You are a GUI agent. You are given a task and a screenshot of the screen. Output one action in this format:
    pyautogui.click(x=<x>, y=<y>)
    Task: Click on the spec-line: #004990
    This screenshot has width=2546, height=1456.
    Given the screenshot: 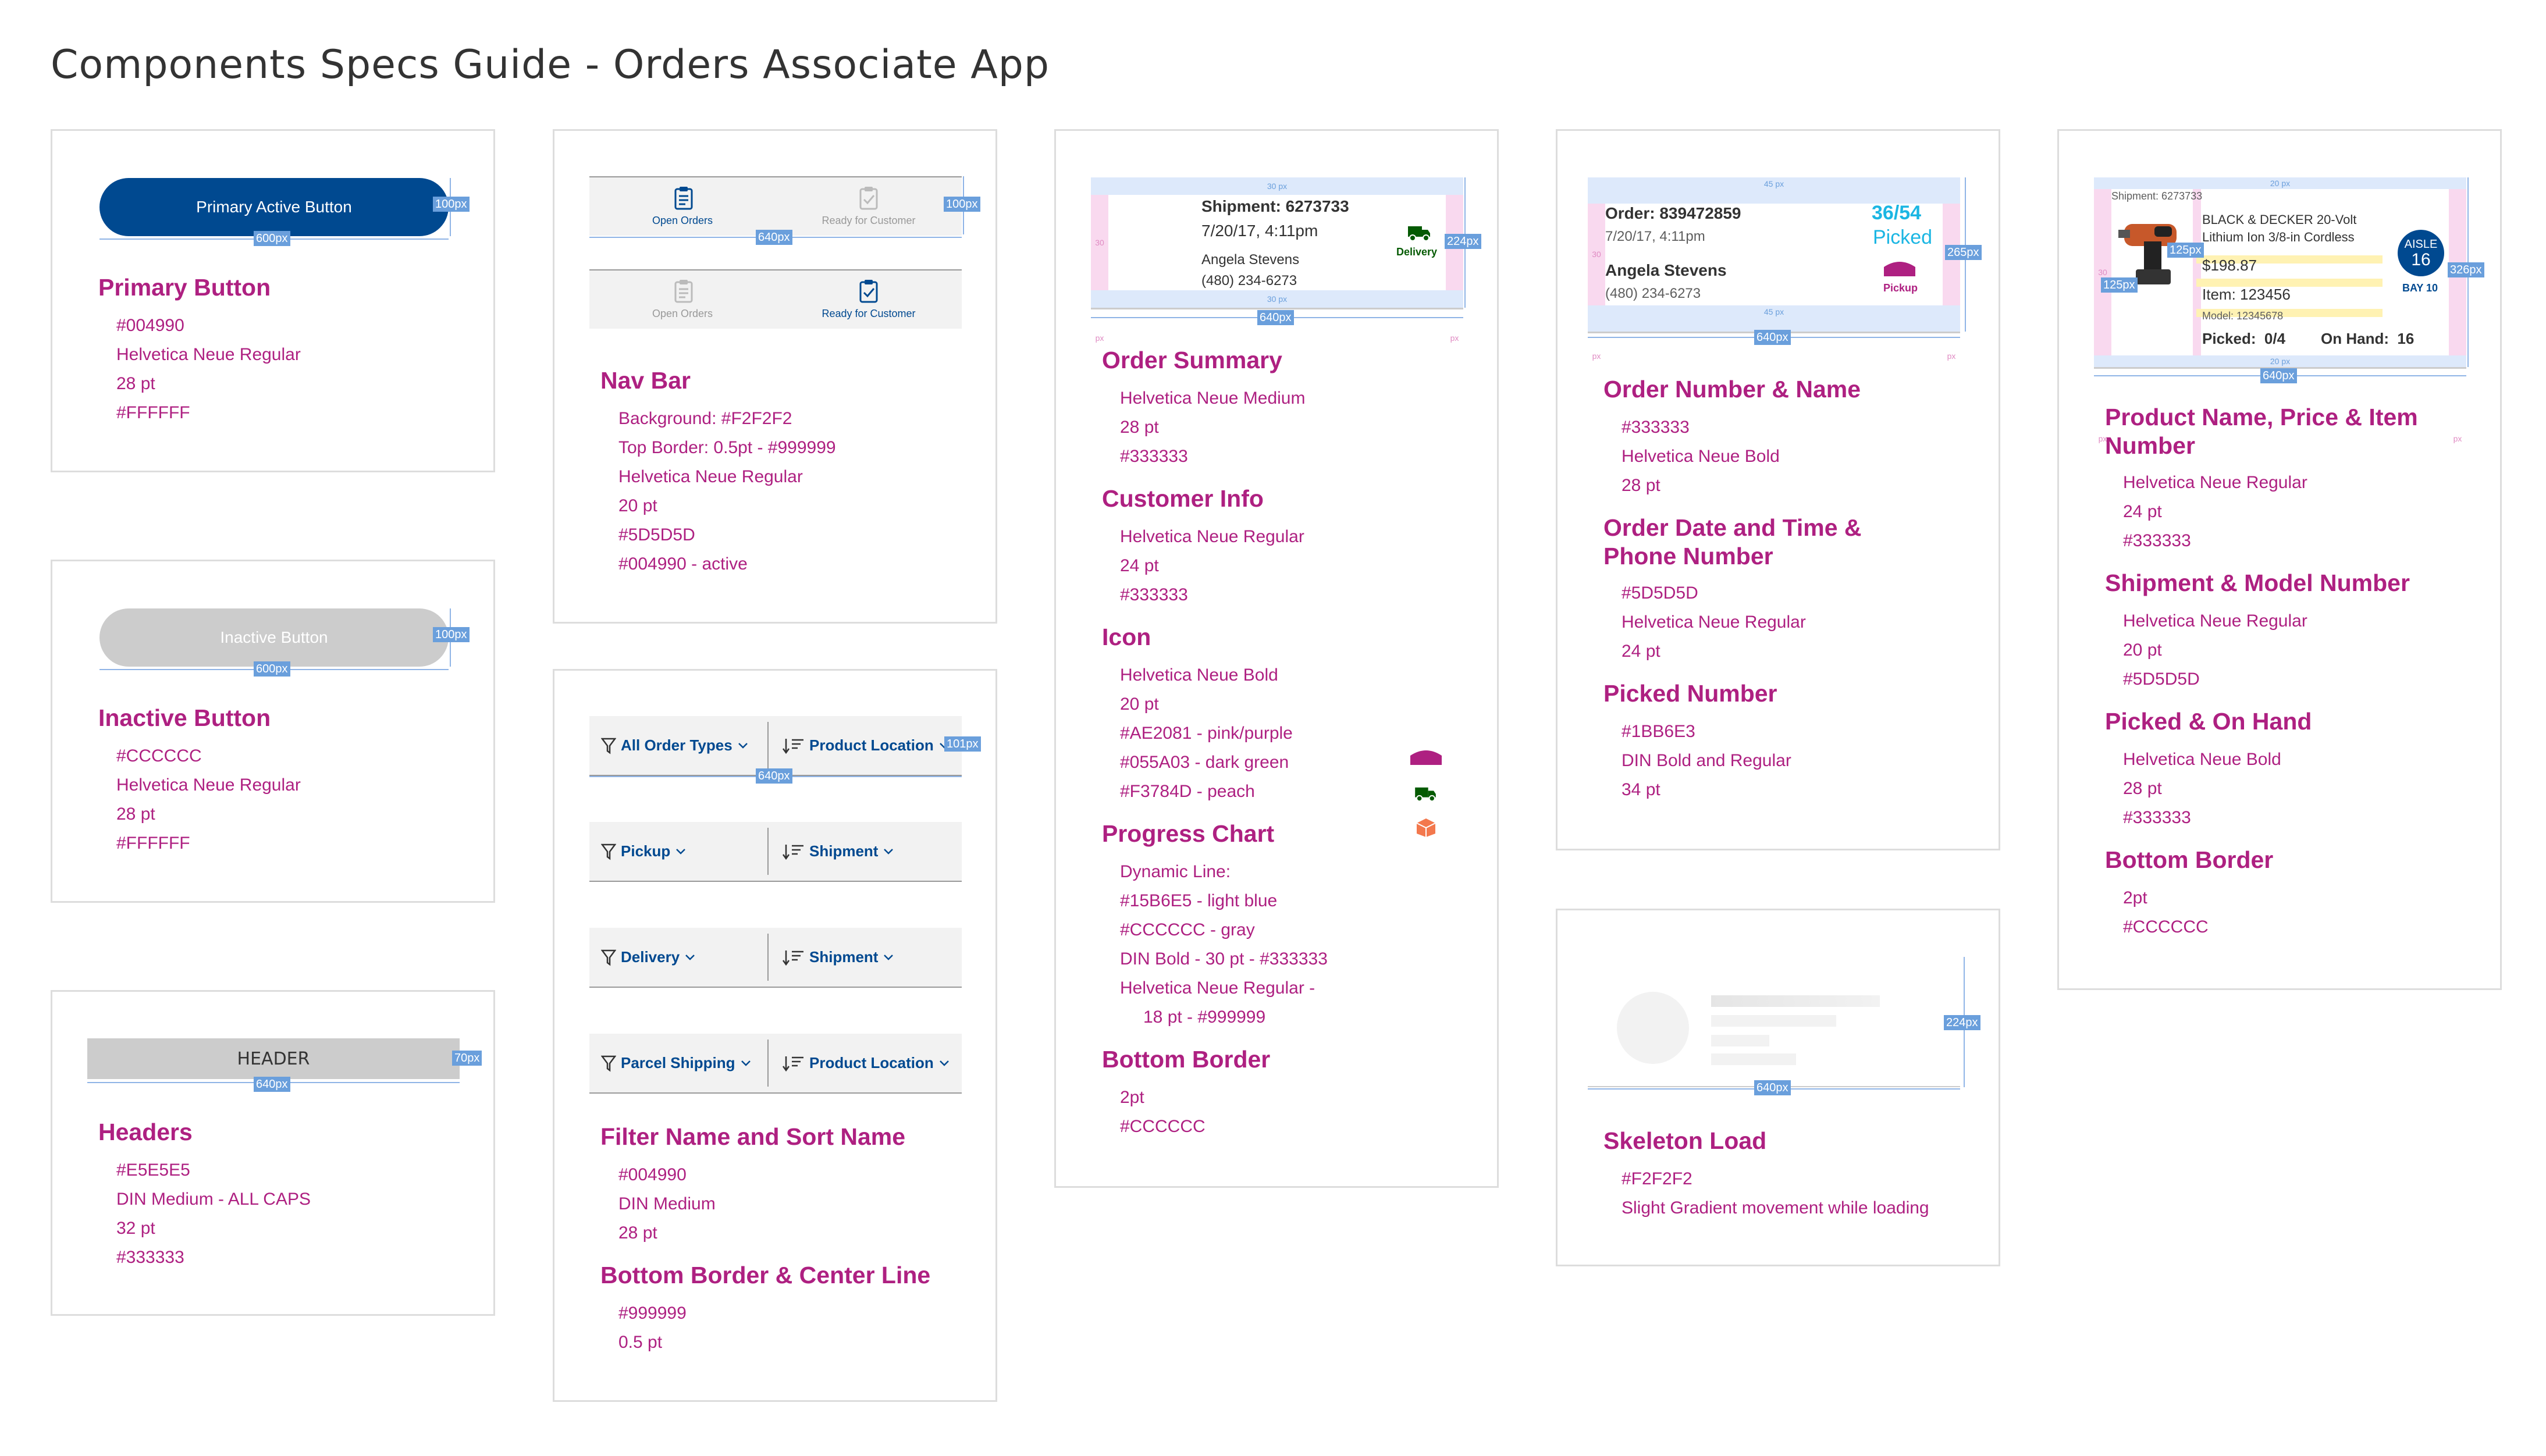 What is the action you would take?
    pyautogui.click(x=150, y=326)
    